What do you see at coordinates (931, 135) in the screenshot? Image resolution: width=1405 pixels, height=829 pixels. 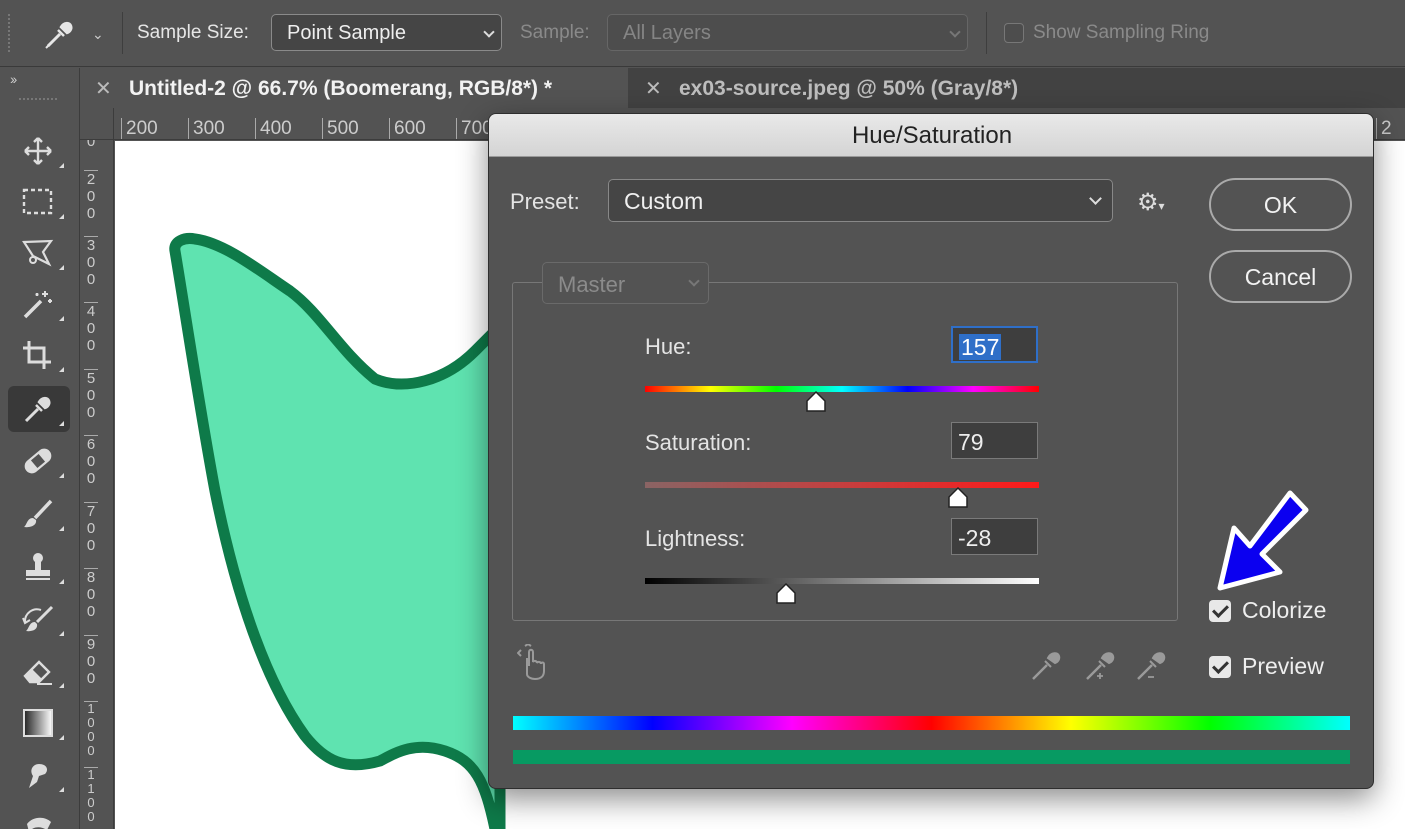 I see `dialog-title: Hue/Saturation` at bounding box center [931, 135].